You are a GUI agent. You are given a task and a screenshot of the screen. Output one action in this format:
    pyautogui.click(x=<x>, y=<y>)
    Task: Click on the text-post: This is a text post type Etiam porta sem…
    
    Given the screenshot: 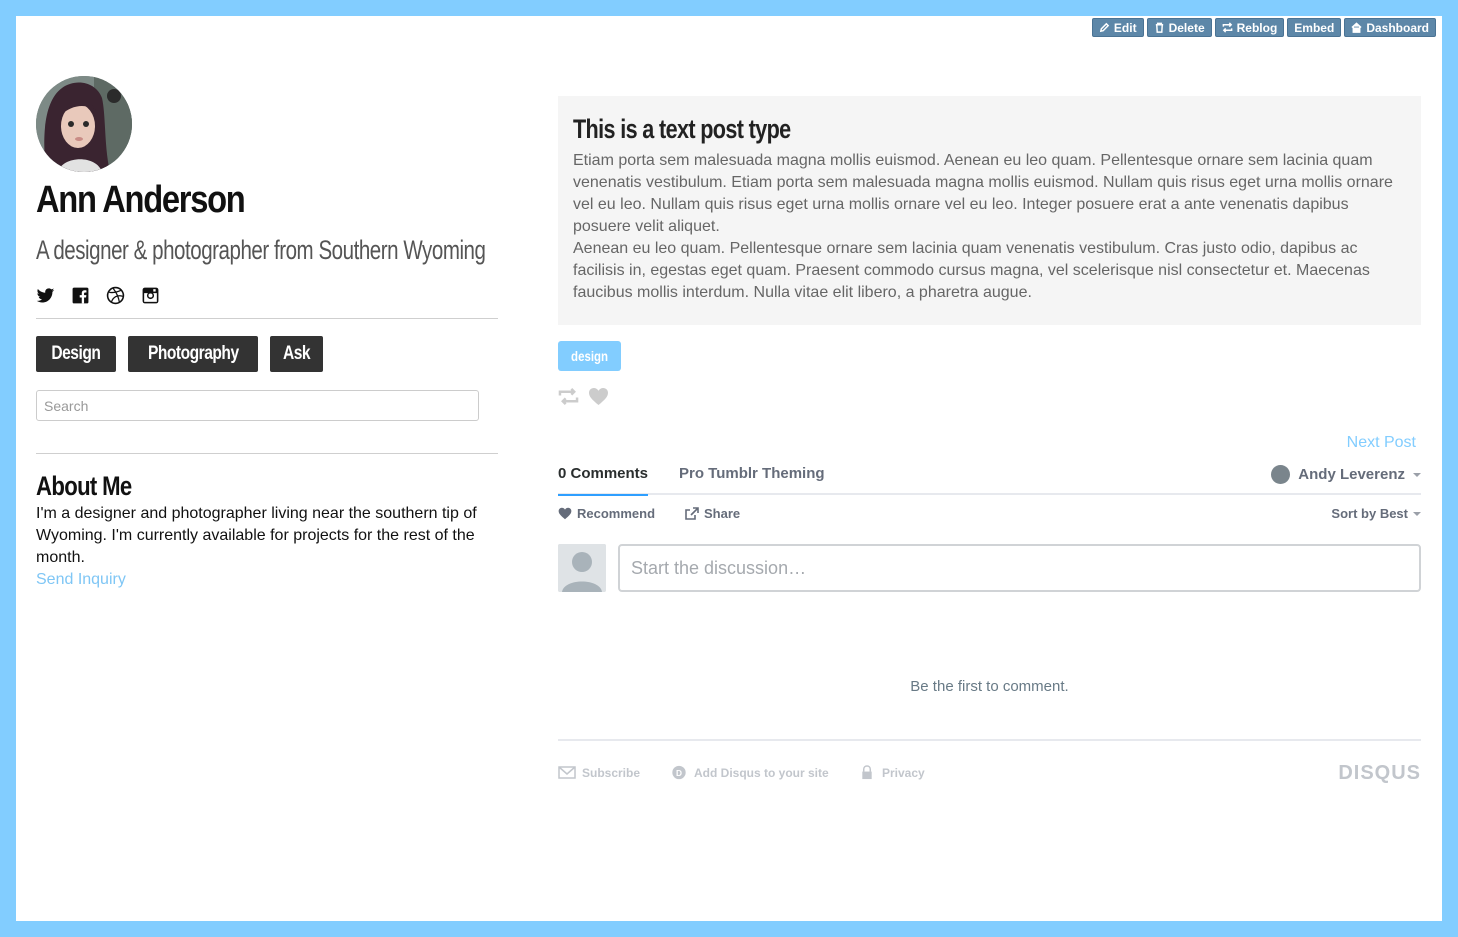 What is the action you would take?
    pyautogui.click(x=989, y=210)
    